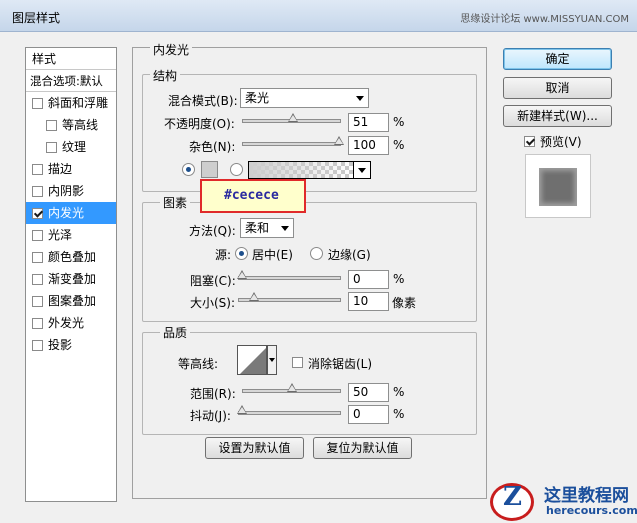  I want to click on sidebar-item-label: 斜面和浮雕, so click(78, 103).